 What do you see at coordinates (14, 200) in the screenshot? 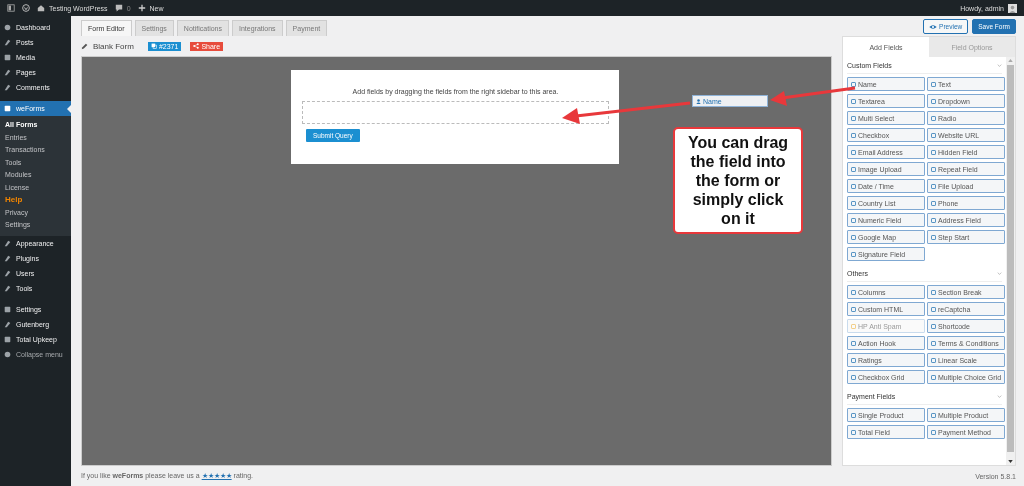
I see `submenu-item: Help` at bounding box center [14, 200].